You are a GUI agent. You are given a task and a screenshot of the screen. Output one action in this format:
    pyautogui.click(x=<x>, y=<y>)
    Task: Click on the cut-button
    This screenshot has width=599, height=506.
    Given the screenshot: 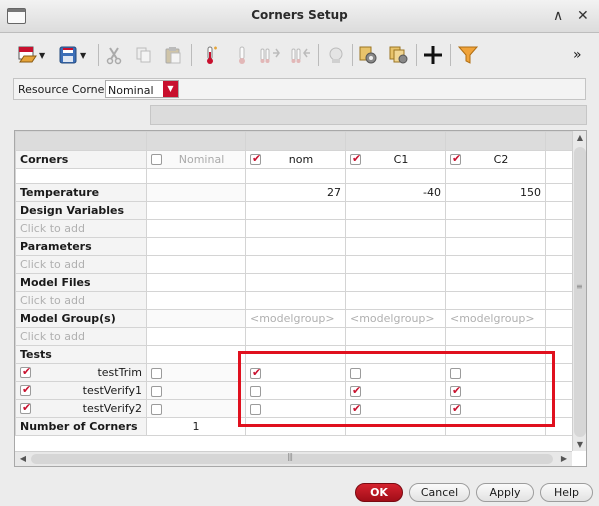 What is the action you would take?
    pyautogui.click(x=114, y=55)
    